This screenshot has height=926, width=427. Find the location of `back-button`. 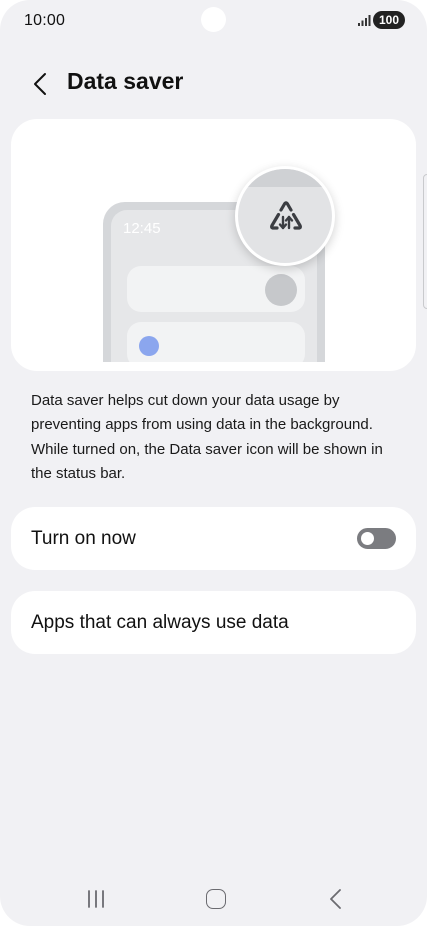

back-button is located at coordinates (40, 84).